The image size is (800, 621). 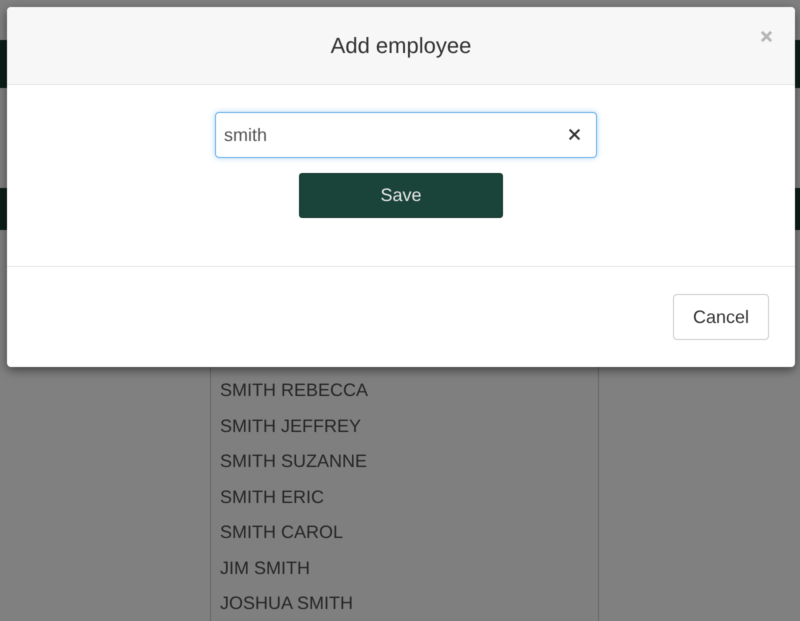 What do you see at coordinates (401, 195) in the screenshot?
I see `save-button: Save` at bounding box center [401, 195].